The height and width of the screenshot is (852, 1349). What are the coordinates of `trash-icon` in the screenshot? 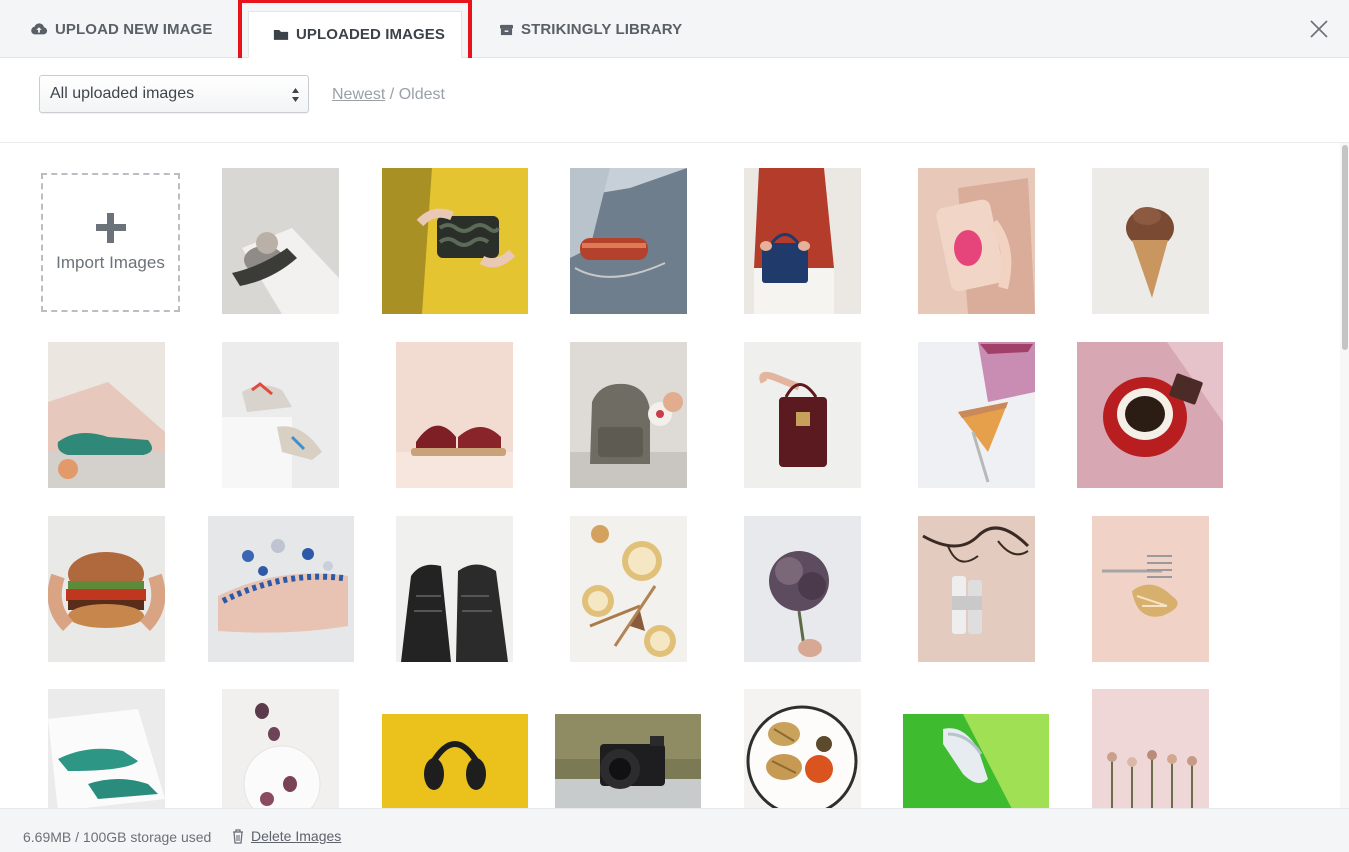 It's located at (238, 836).